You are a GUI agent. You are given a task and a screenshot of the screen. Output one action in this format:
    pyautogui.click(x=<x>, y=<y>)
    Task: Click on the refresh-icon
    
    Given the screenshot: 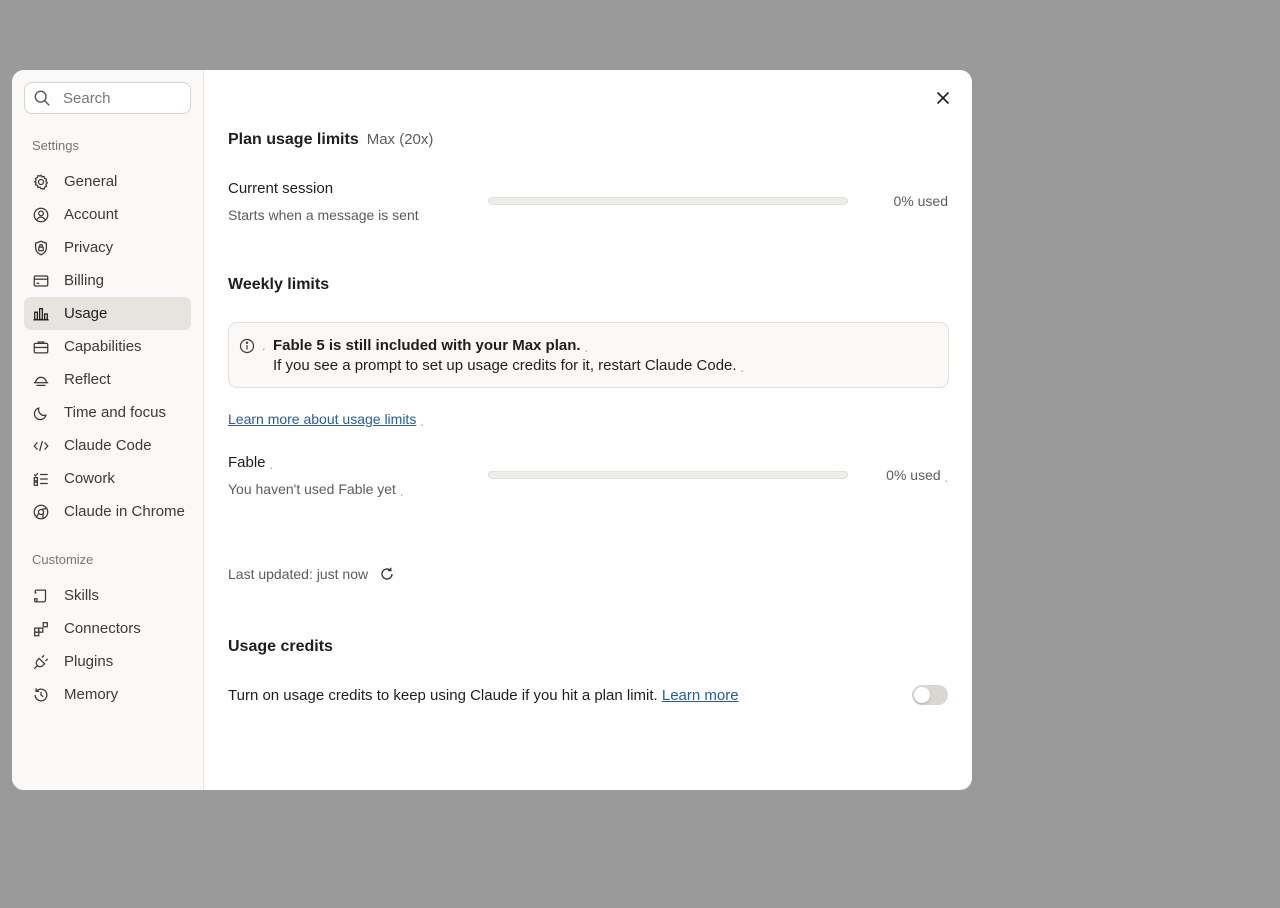 What is the action you would take?
    pyautogui.click(x=387, y=574)
    